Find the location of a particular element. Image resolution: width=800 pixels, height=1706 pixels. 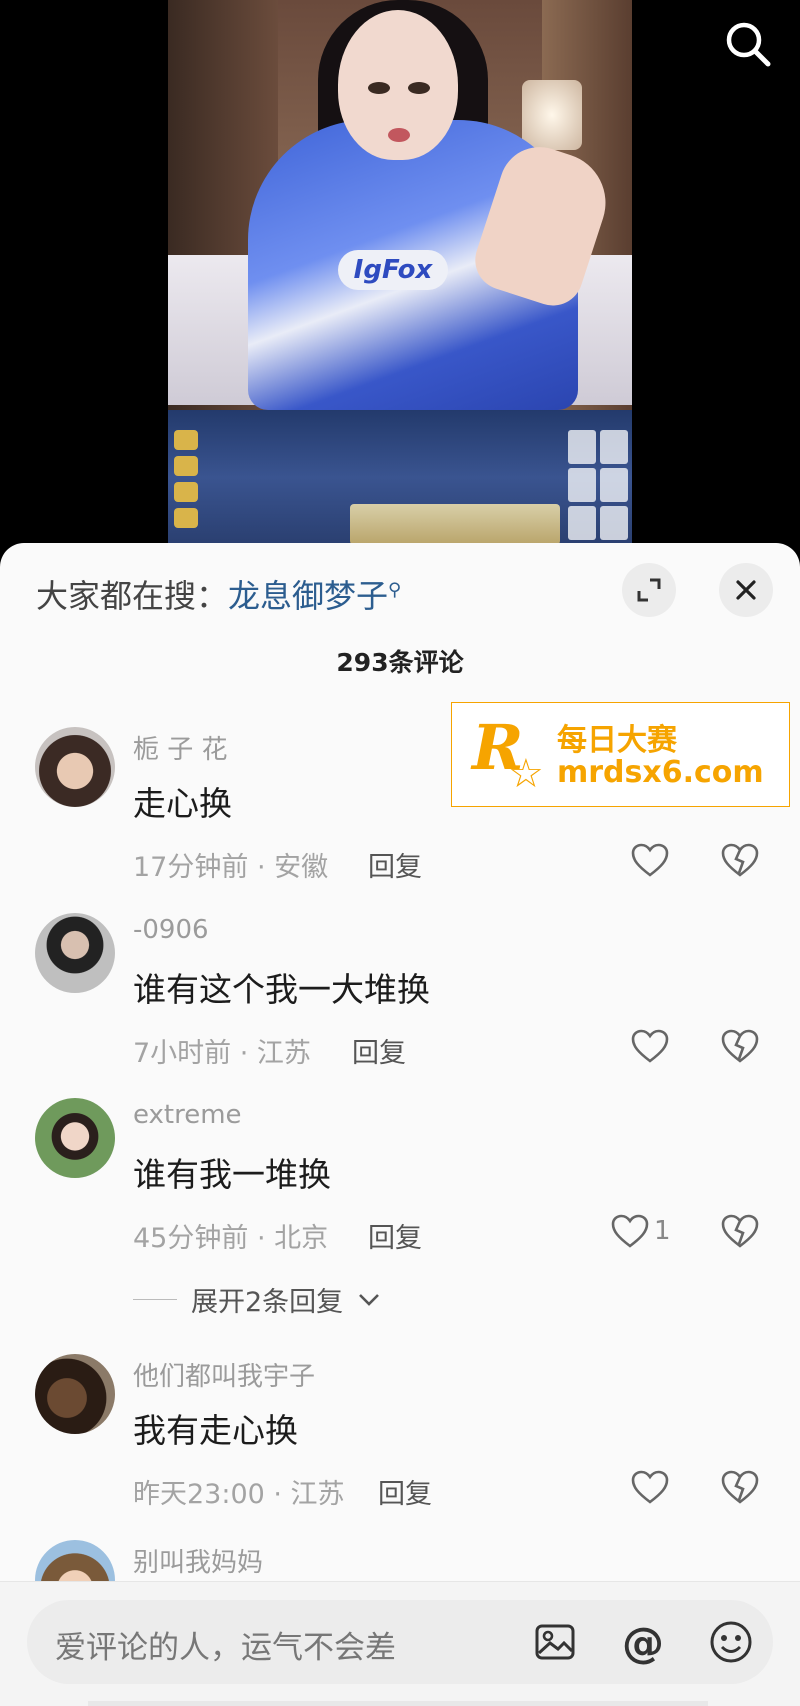

at-icon: @ is located at coordinates (643, 1642).